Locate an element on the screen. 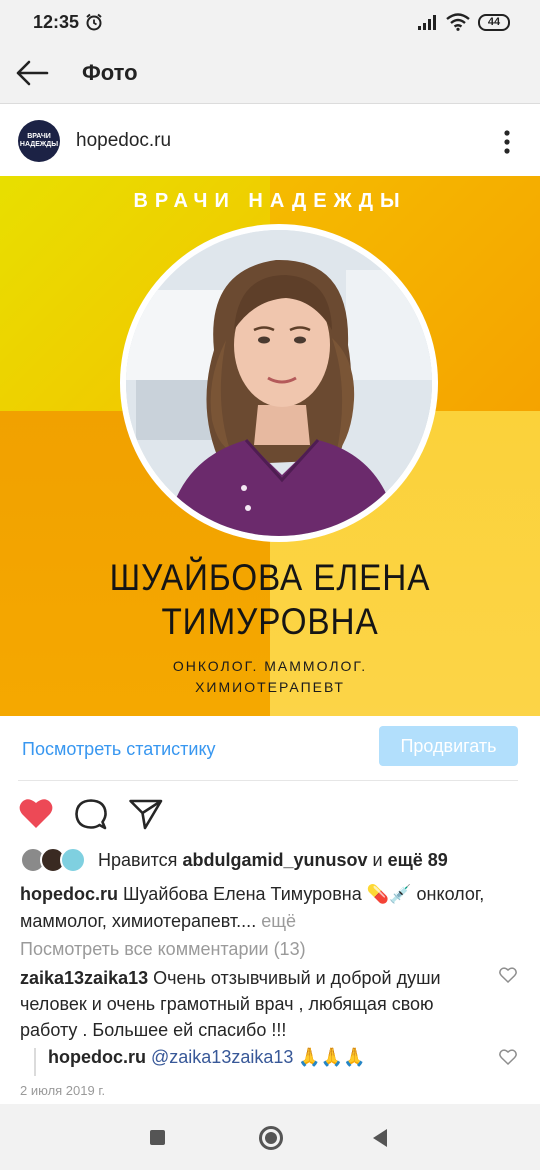 The image size is (540, 1170). comment-bubble-icon is located at coordinates (91, 814).